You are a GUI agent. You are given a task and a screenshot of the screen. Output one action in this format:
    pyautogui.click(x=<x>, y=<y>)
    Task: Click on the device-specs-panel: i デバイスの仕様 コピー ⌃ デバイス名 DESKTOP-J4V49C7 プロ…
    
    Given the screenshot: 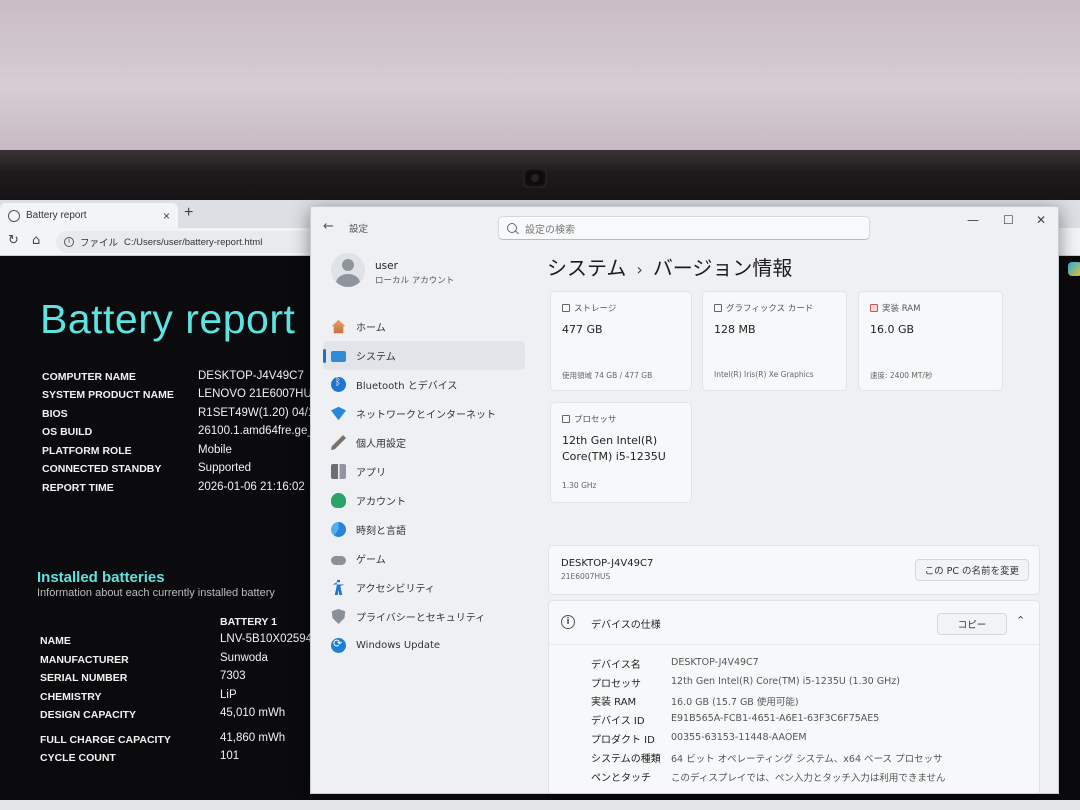 What is the action you would take?
    pyautogui.click(x=794, y=696)
    